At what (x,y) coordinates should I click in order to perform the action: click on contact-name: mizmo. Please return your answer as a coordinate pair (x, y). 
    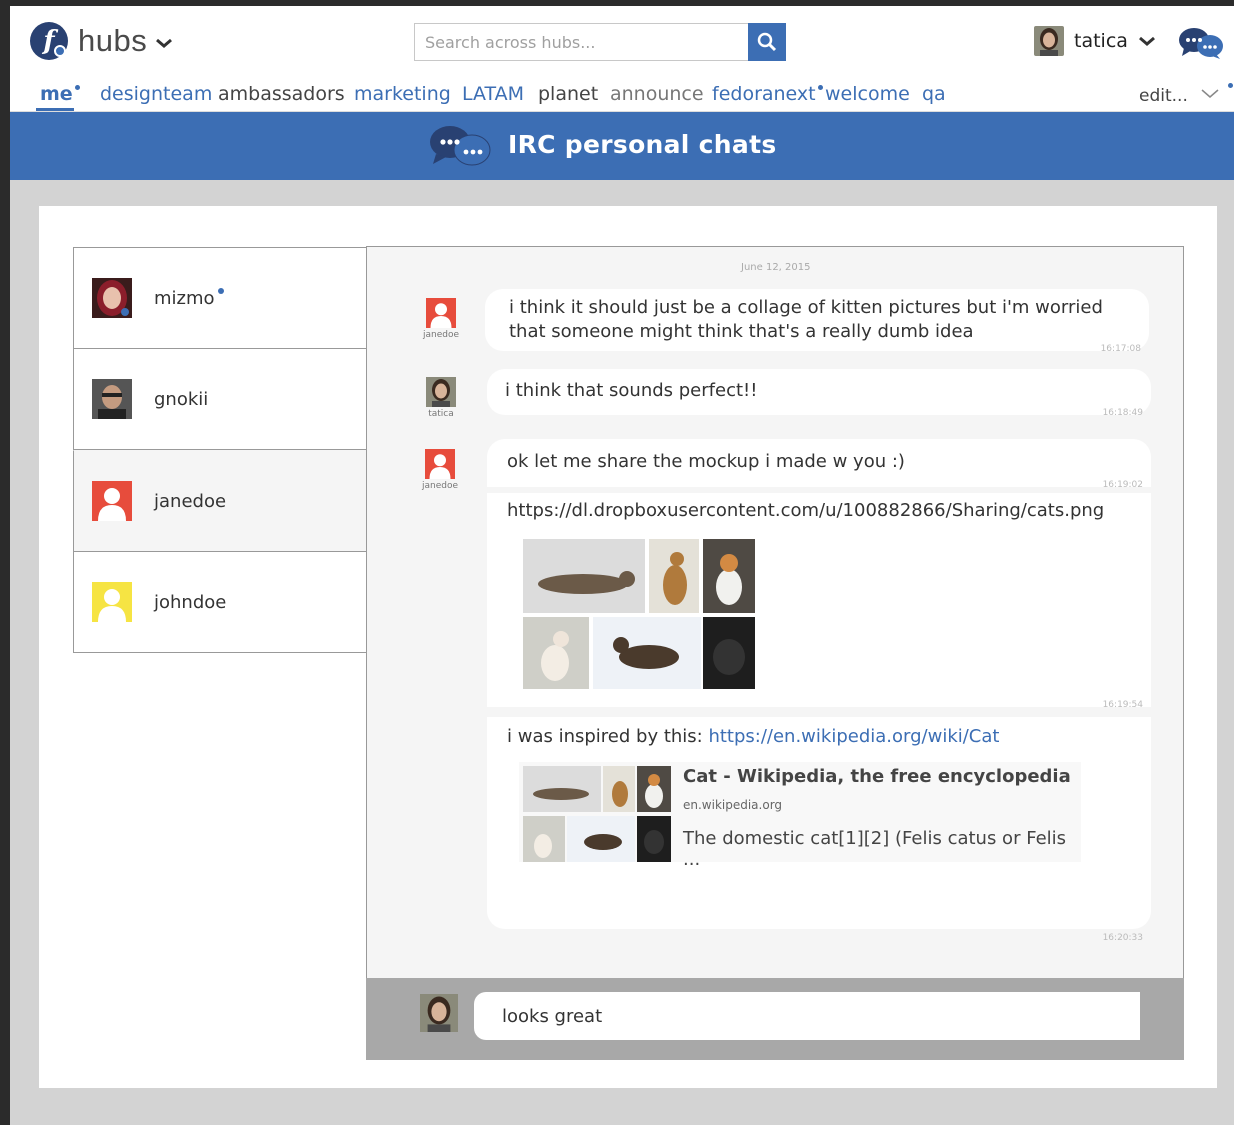
    Looking at the image, I should click on (189, 298).